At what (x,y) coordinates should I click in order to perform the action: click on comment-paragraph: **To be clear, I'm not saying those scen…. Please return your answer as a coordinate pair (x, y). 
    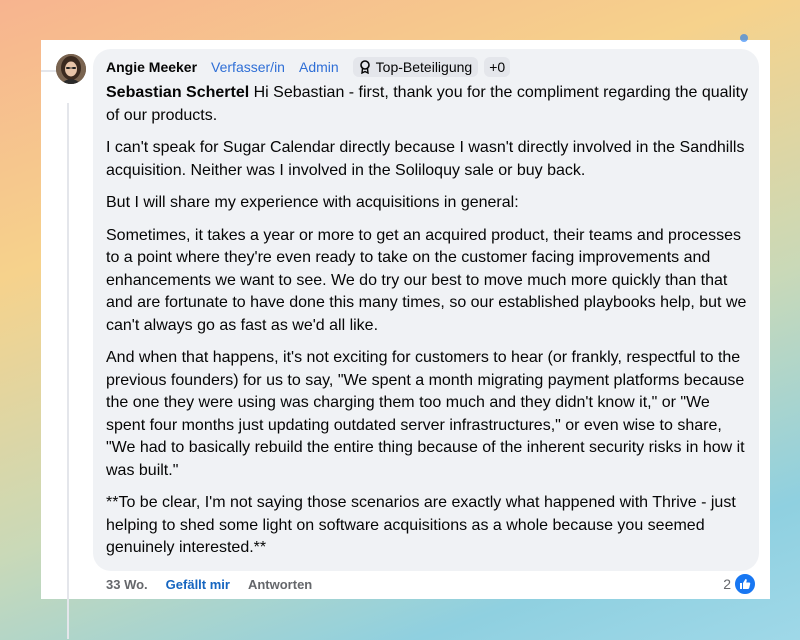
    Looking at the image, I should click on (421, 525).